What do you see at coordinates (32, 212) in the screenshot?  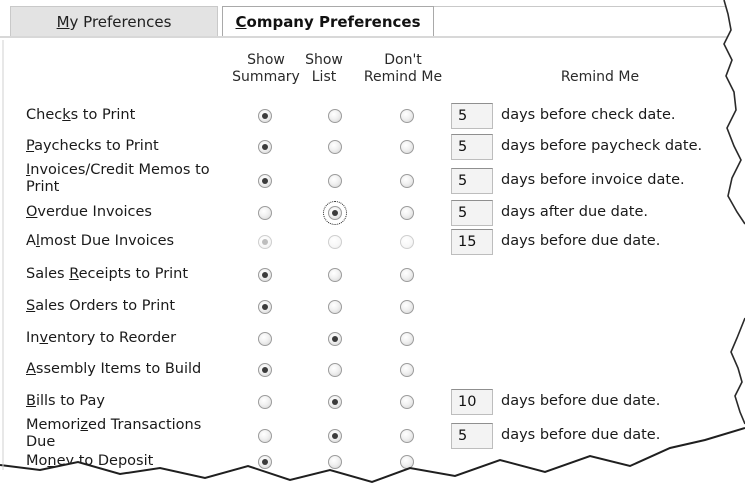 I see `row-label-accel: O` at bounding box center [32, 212].